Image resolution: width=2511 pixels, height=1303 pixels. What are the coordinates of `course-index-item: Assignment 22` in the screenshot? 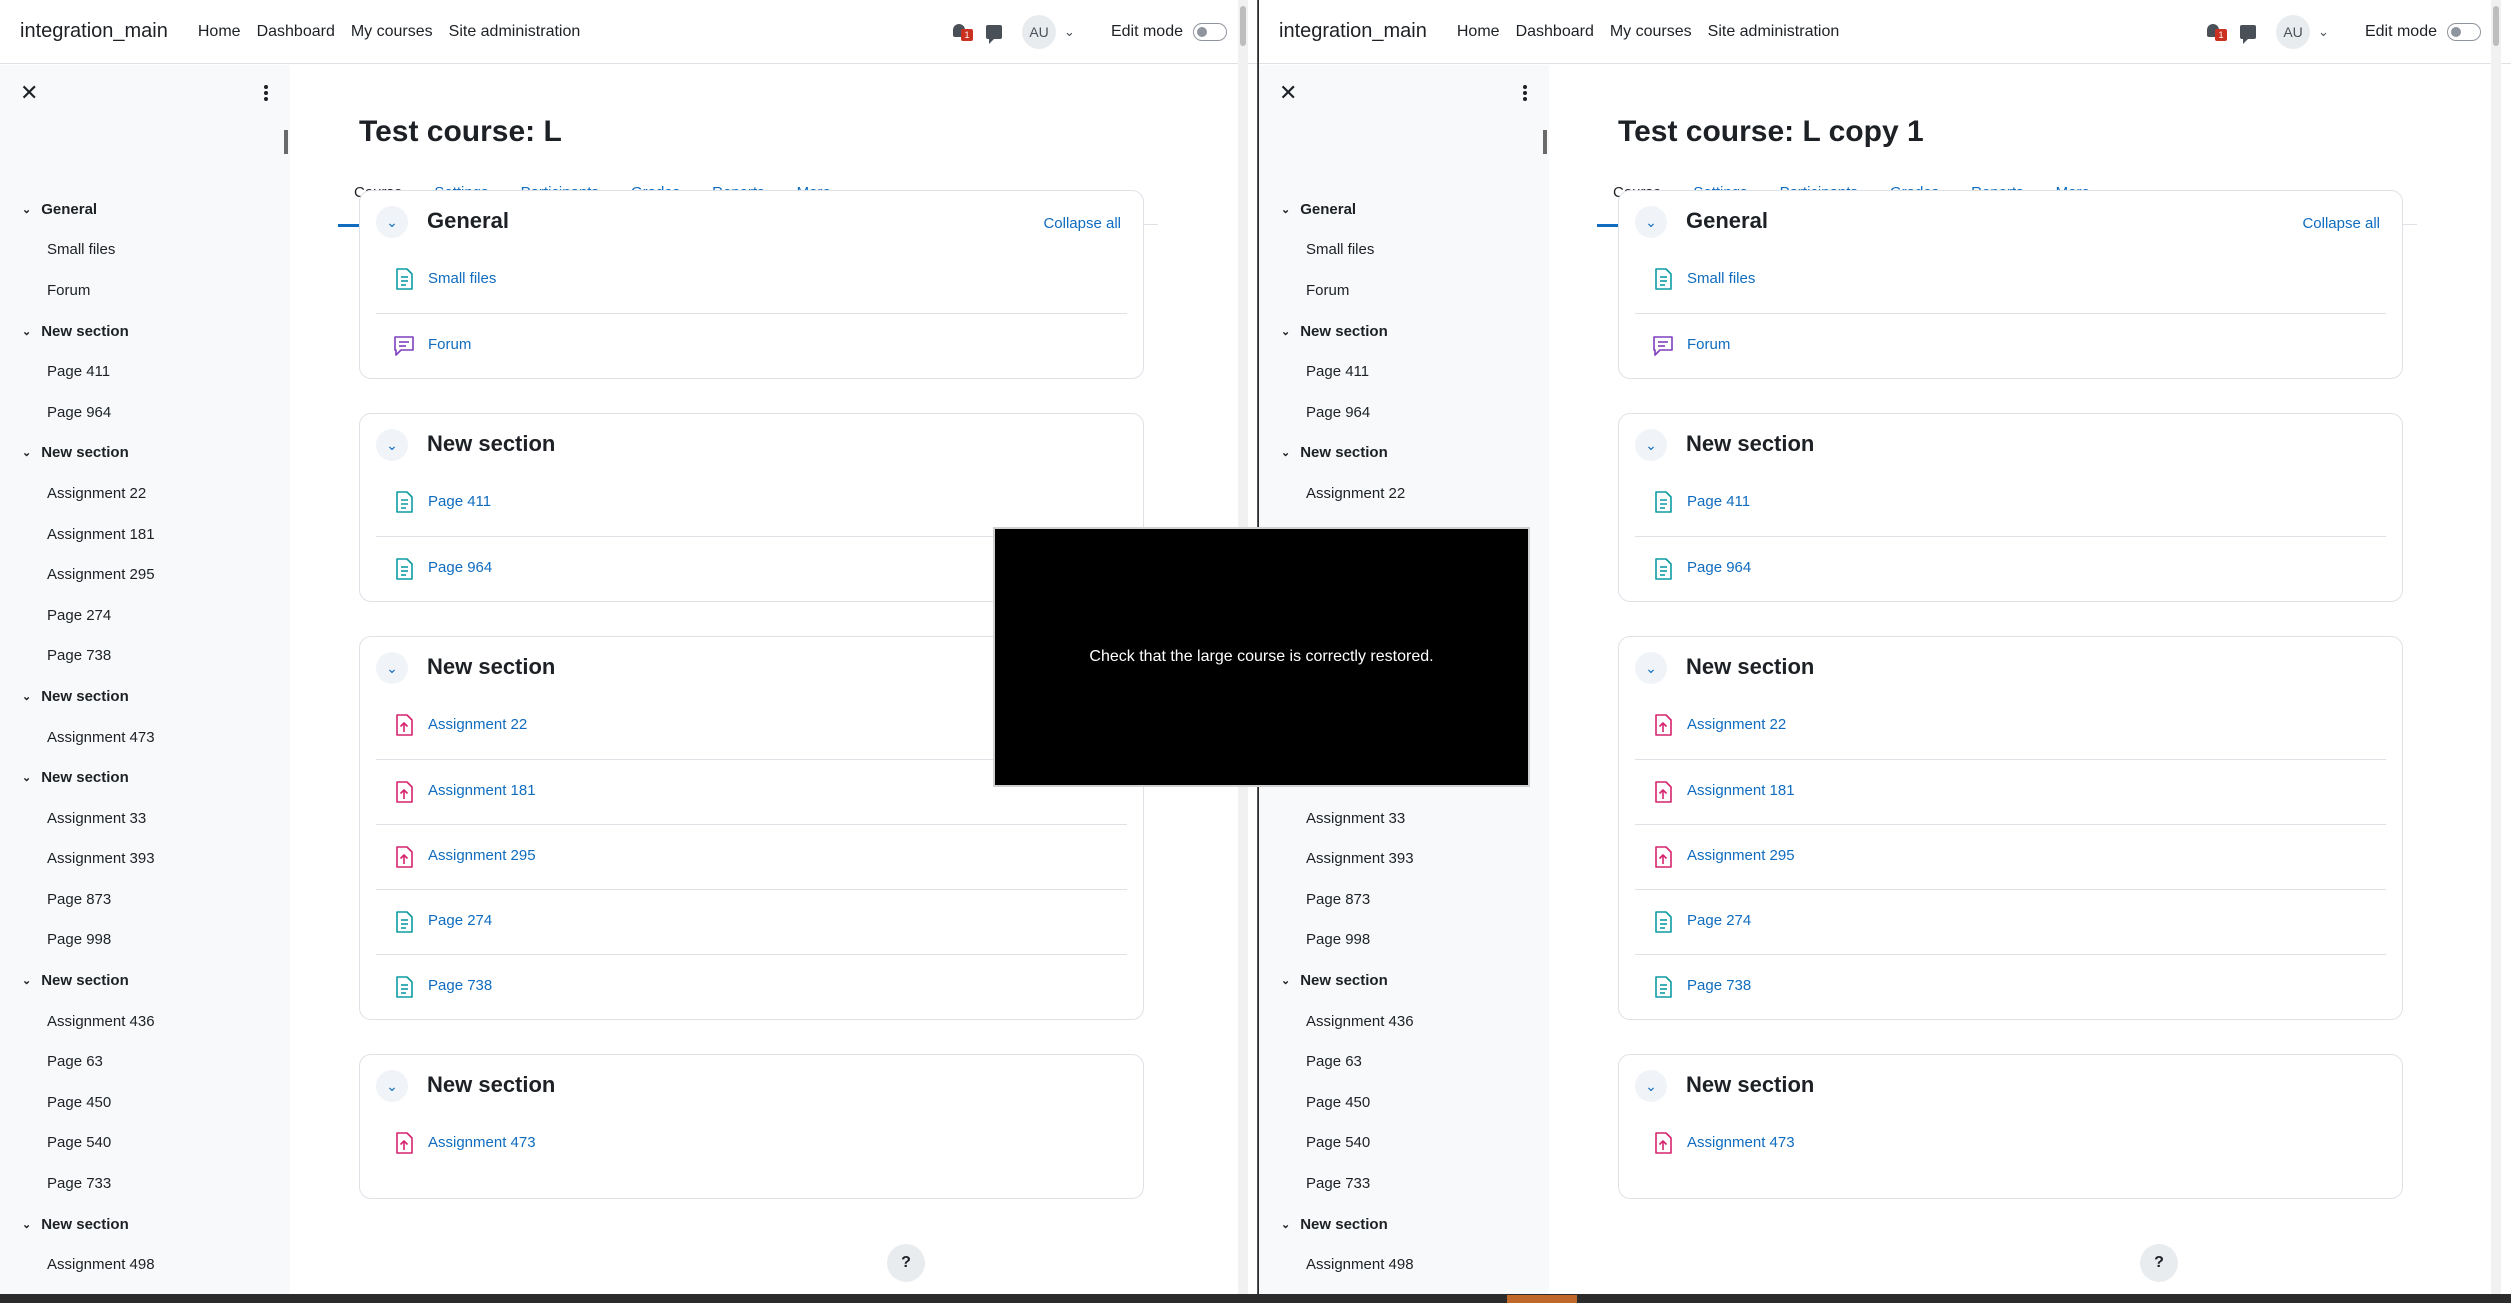 It's located at (145, 493).